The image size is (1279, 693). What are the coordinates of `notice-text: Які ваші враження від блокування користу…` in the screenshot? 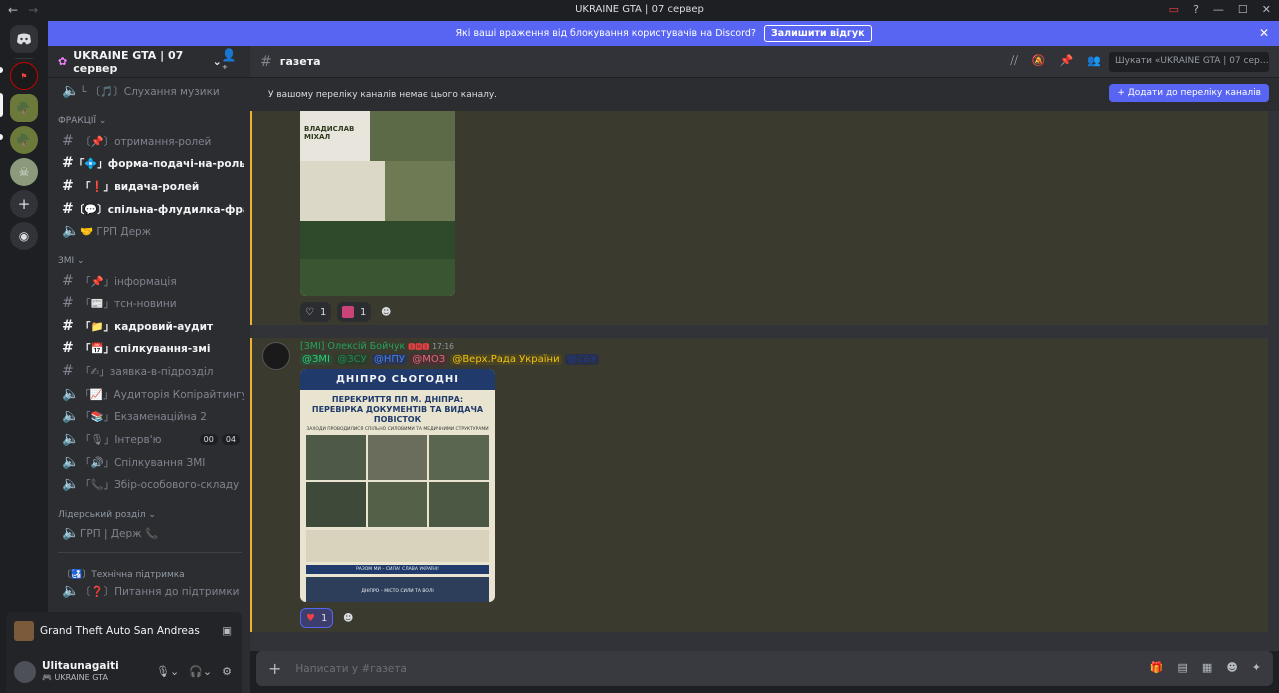 It's located at (605, 33).